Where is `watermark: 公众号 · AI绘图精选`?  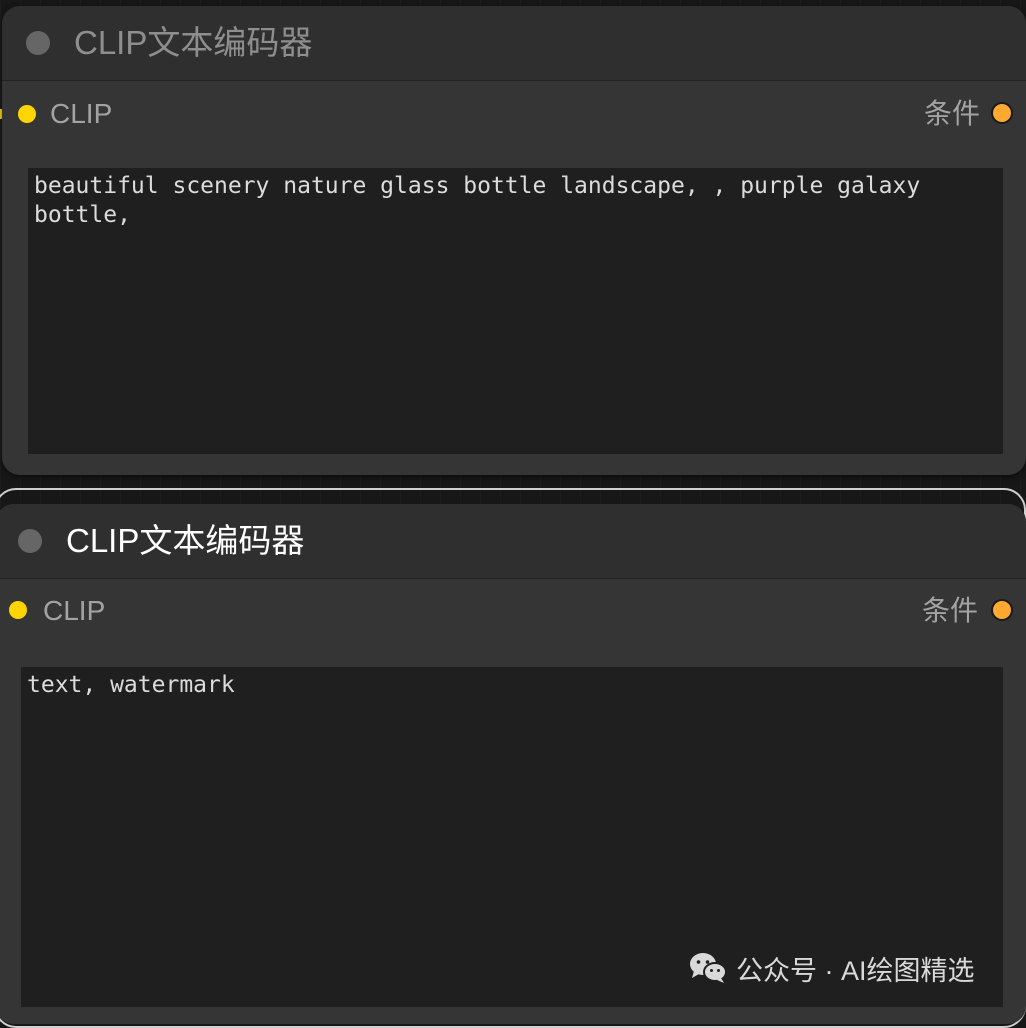
watermark: 公众号 · AI绘图精选 is located at coordinates (831, 968).